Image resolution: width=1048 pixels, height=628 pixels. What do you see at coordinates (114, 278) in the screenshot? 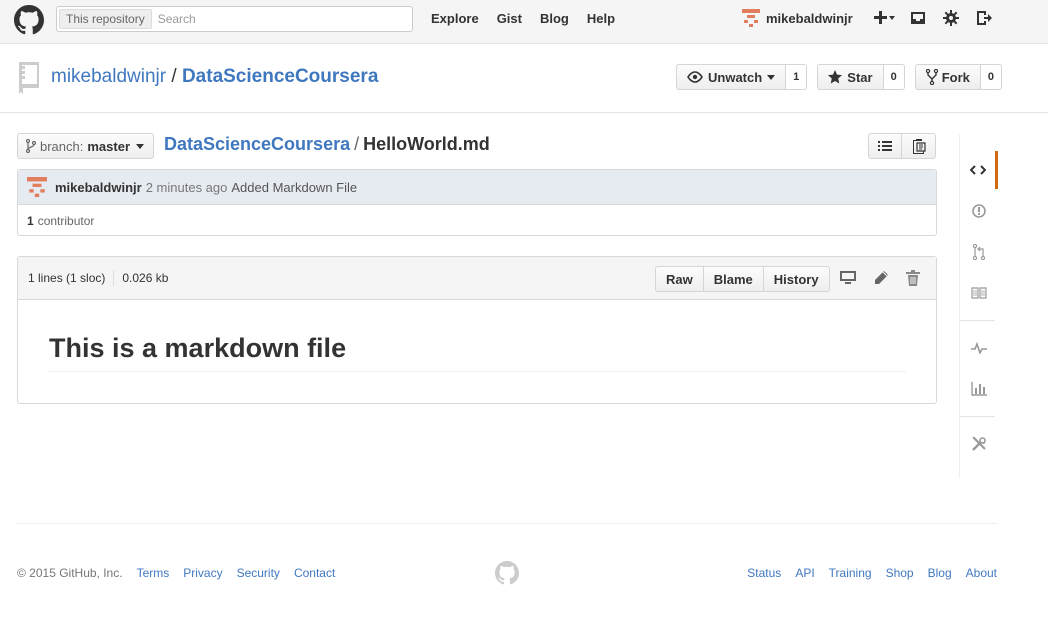
I see `file-info-divider` at bounding box center [114, 278].